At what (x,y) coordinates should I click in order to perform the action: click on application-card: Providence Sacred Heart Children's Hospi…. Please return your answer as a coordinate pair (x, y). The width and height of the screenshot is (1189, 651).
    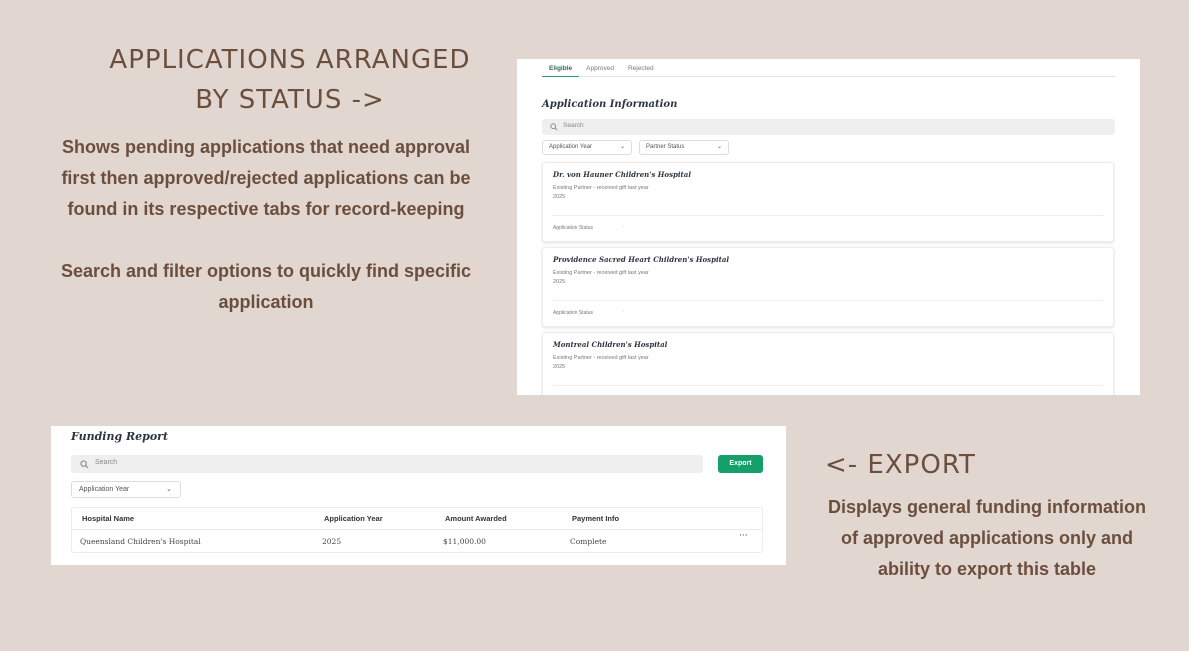
    Looking at the image, I should click on (828, 287).